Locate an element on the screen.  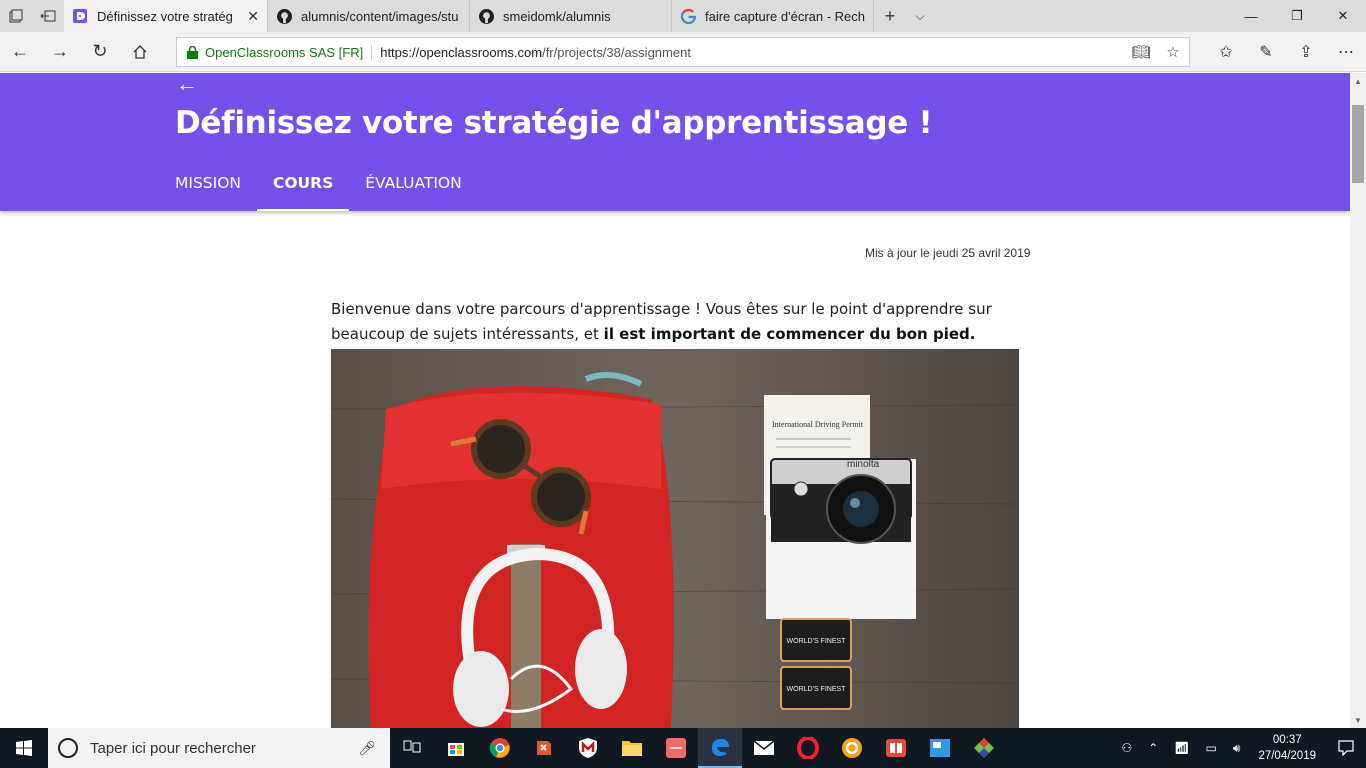
app-gear-icon is located at coordinates (852, 748).